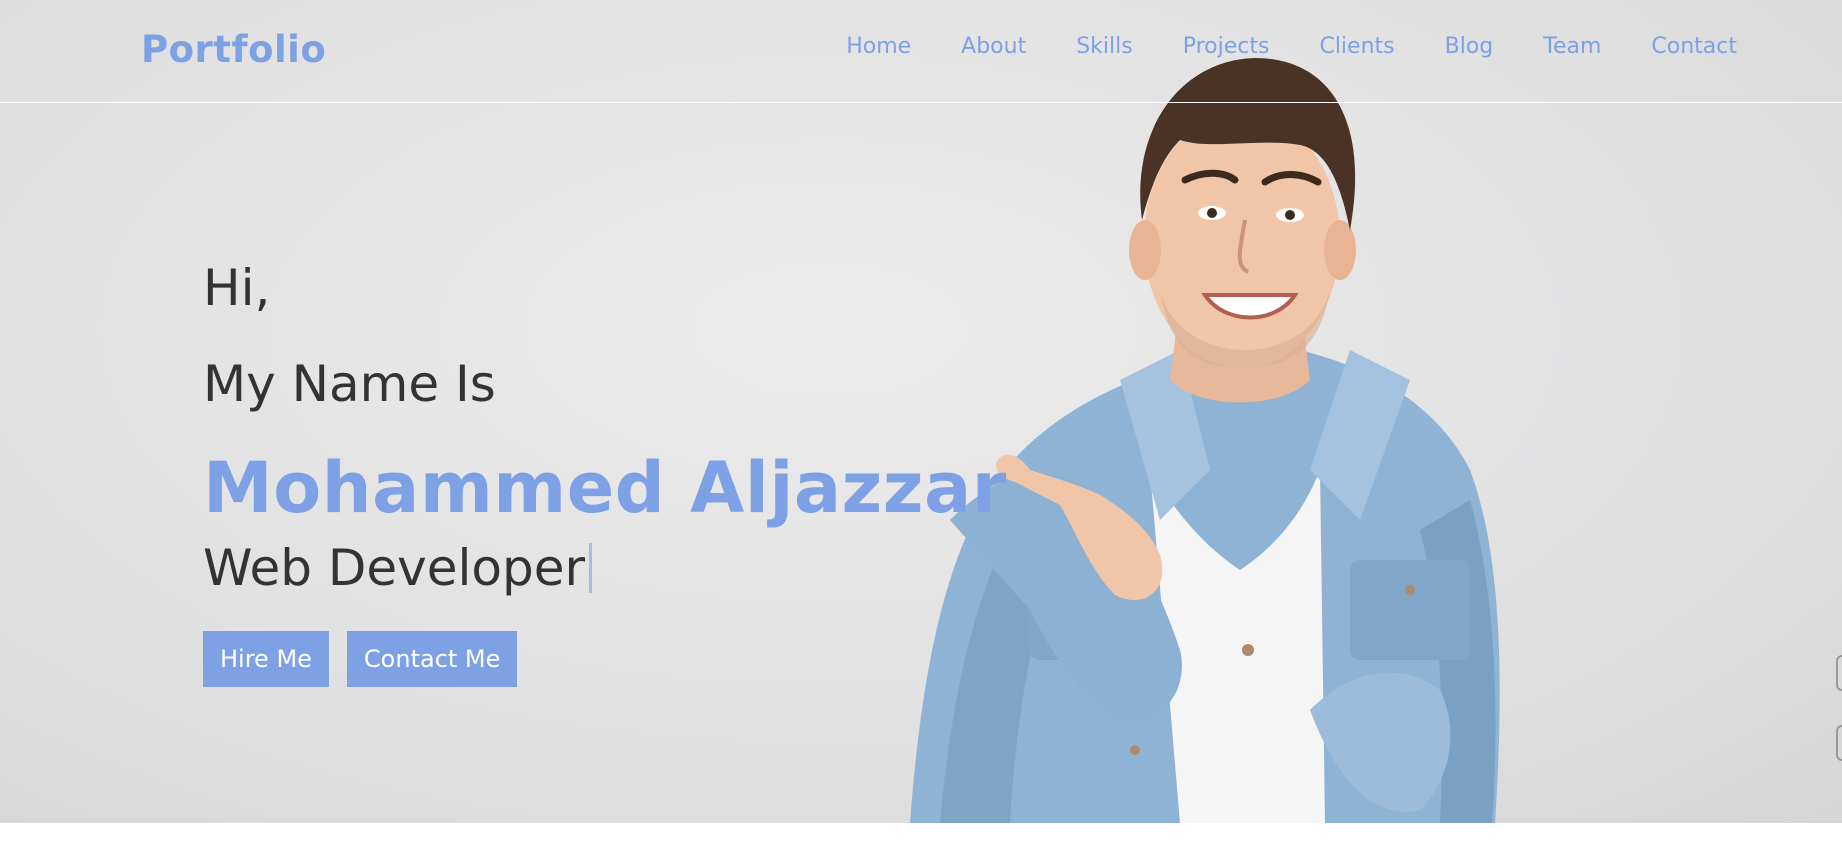  Describe the element at coordinates (237, 288) in the screenshot. I see `greeting-text: Hi,` at that location.